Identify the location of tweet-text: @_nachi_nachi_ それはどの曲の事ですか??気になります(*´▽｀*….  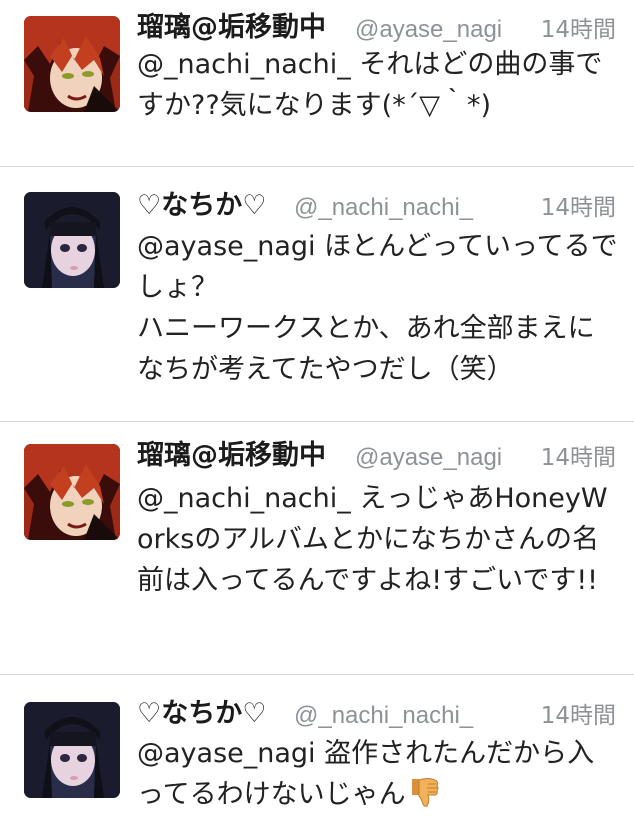
(370, 85).